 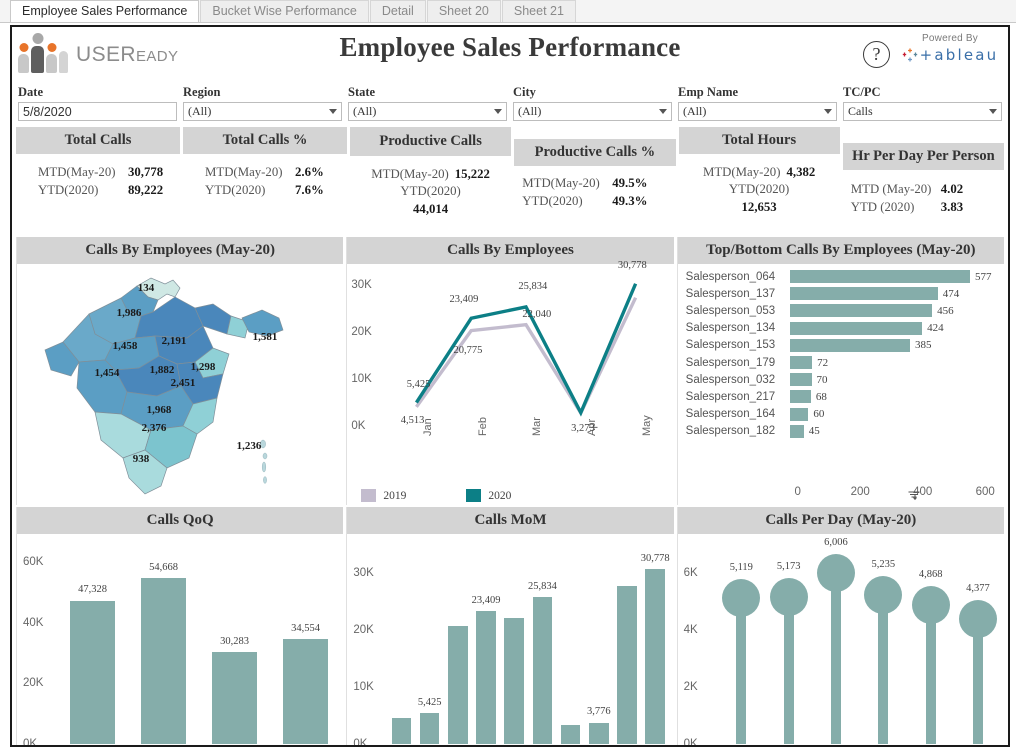 I want to click on panel-body-mom: 0K 10K 20K 30K 5,425 23,409 25,834 3,776 30,778, so click(x=510, y=639).